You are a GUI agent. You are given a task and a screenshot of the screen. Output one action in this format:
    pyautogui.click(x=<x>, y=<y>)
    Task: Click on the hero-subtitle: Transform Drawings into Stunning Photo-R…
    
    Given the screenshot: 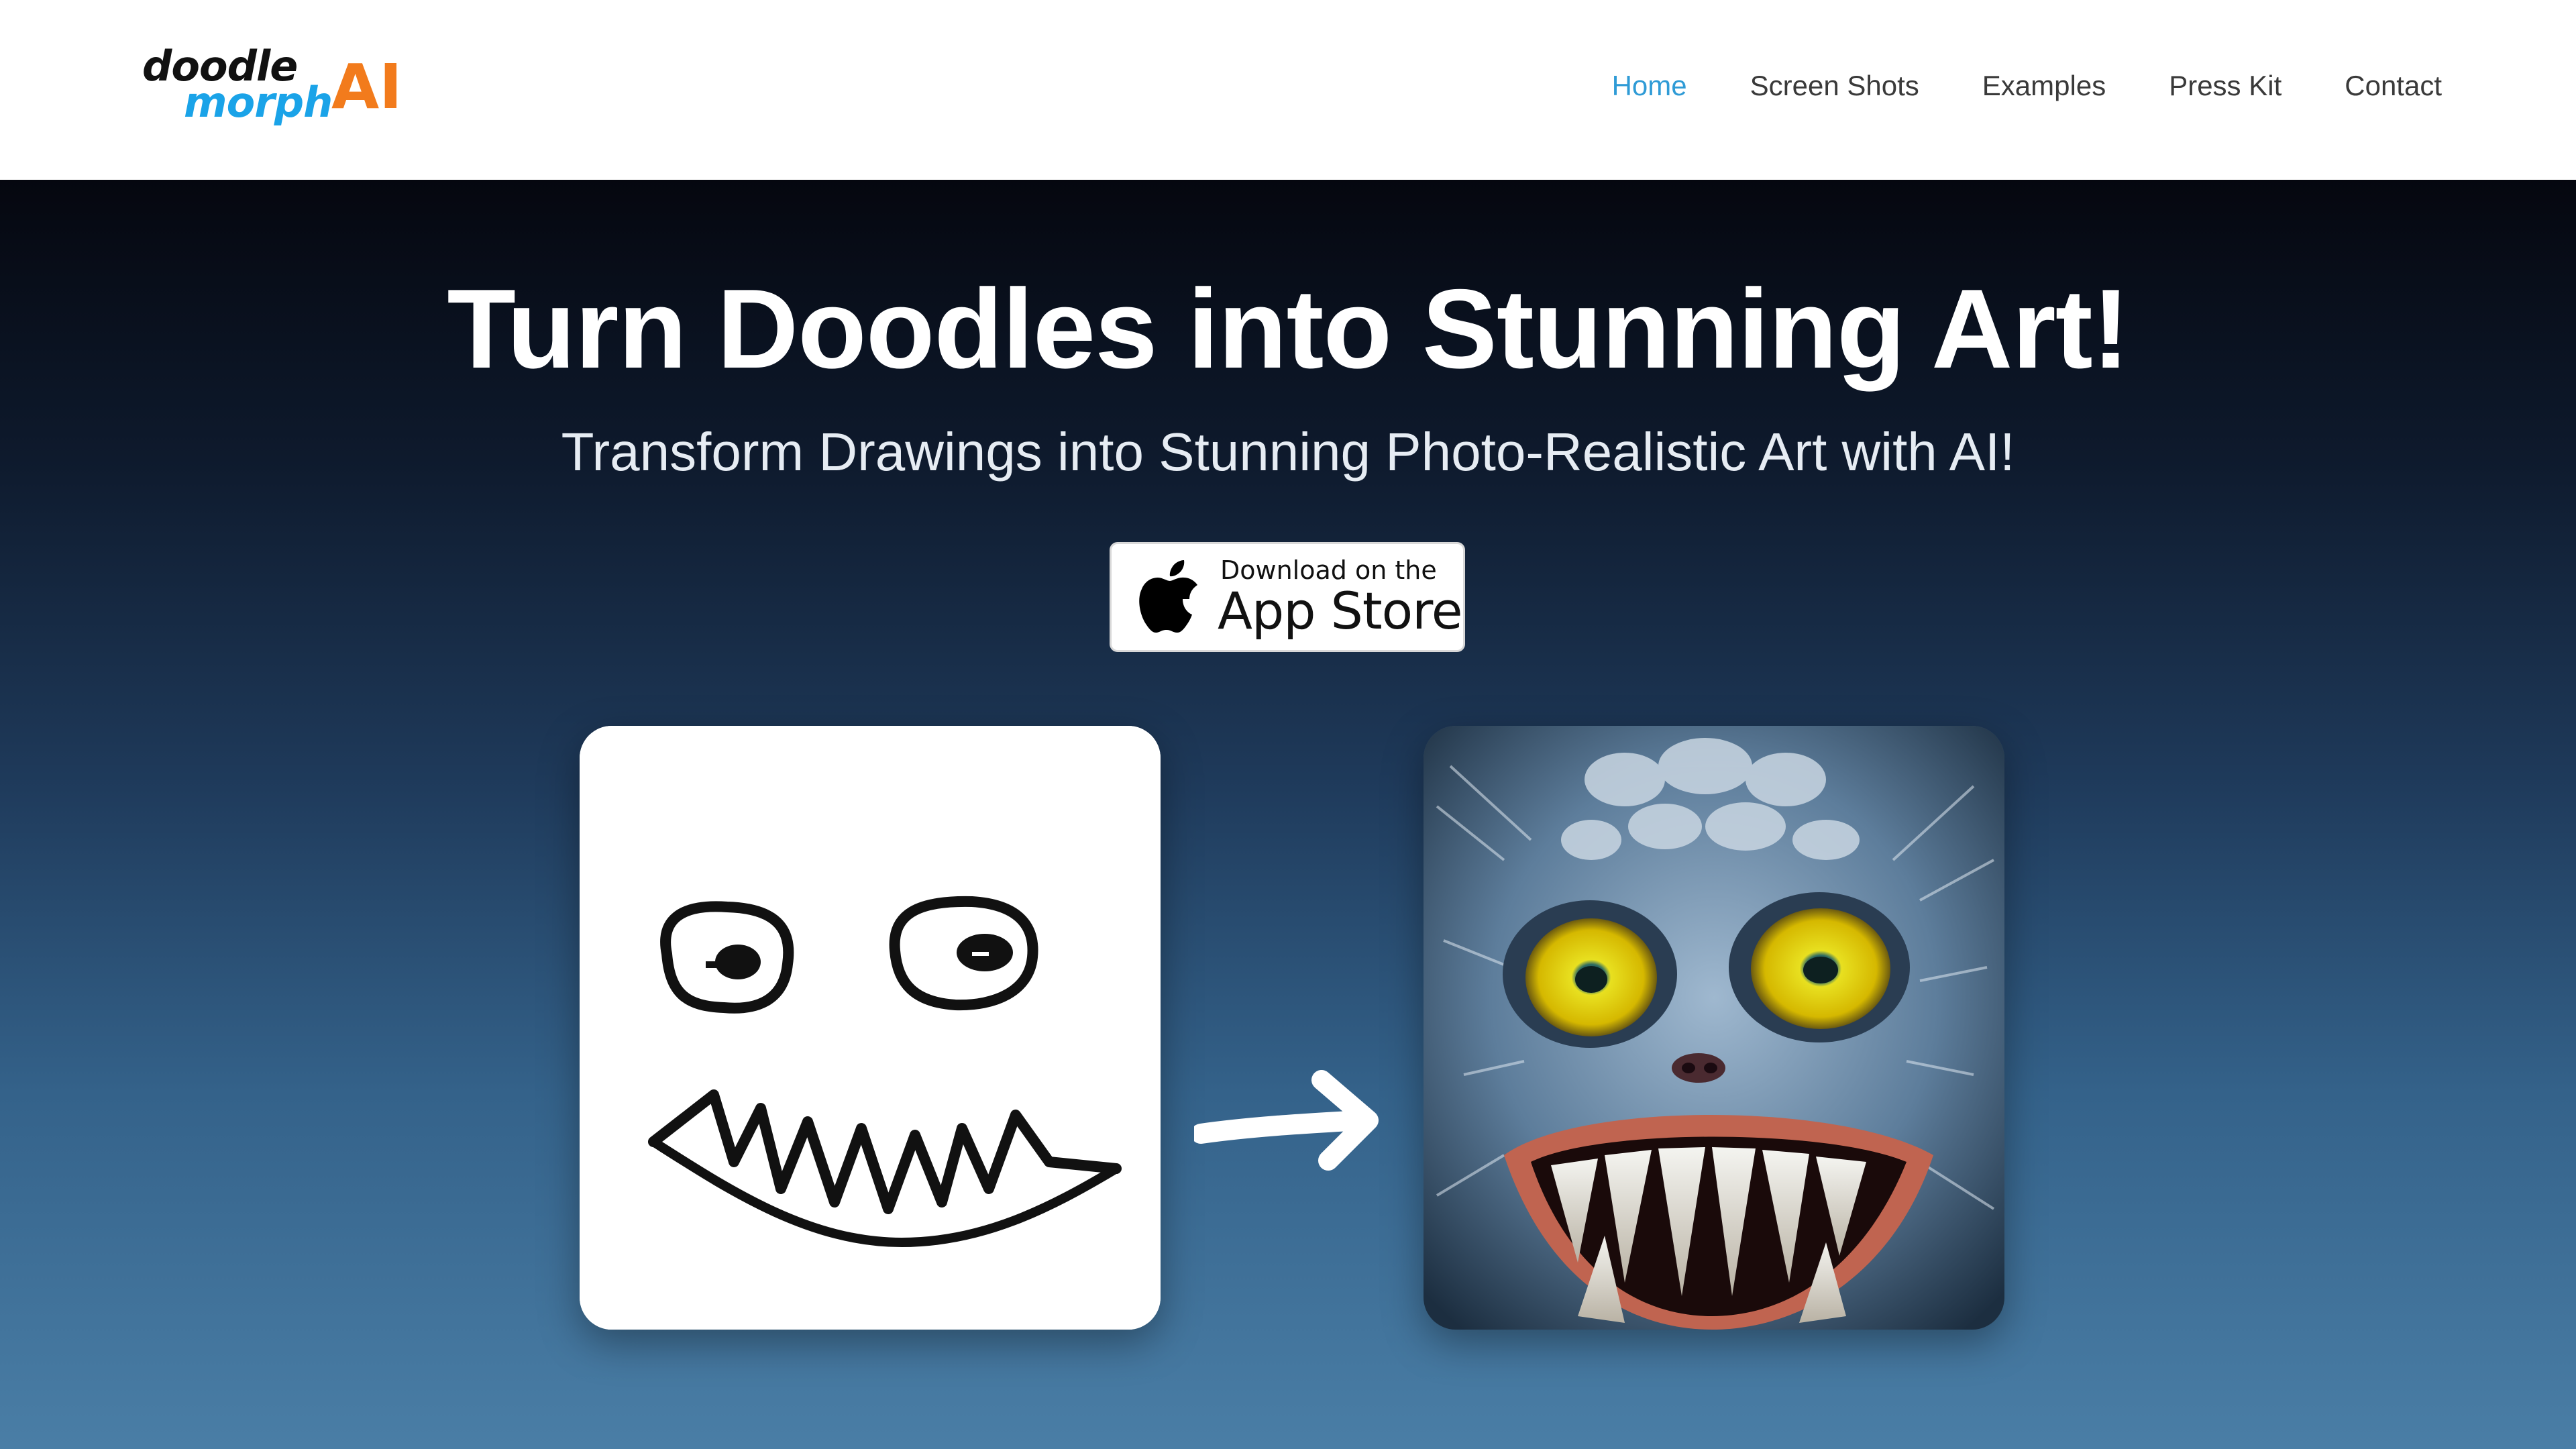 What is the action you would take?
    pyautogui.click(x=1288, y=452)
    